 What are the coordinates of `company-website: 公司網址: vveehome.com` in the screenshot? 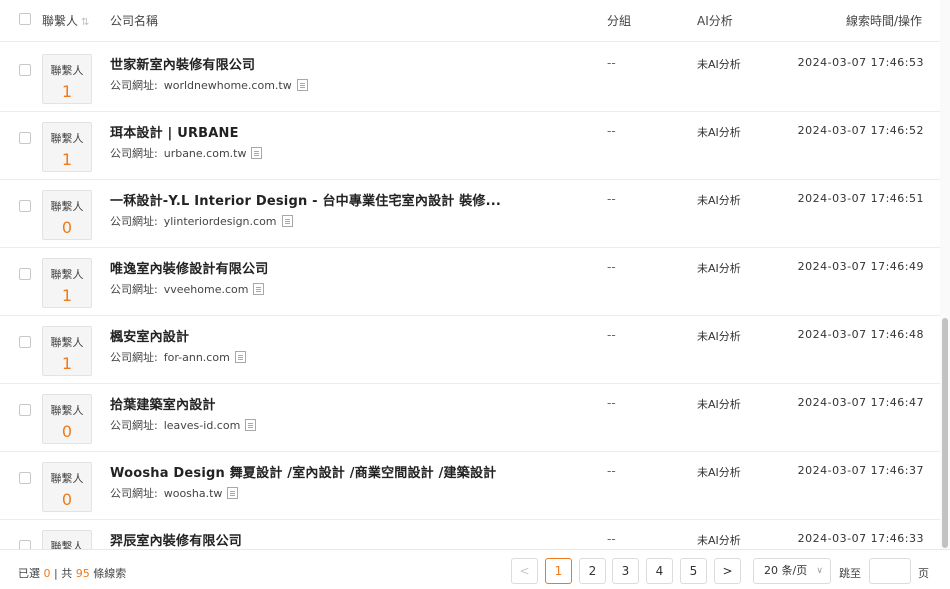 It's located at (187, 289).